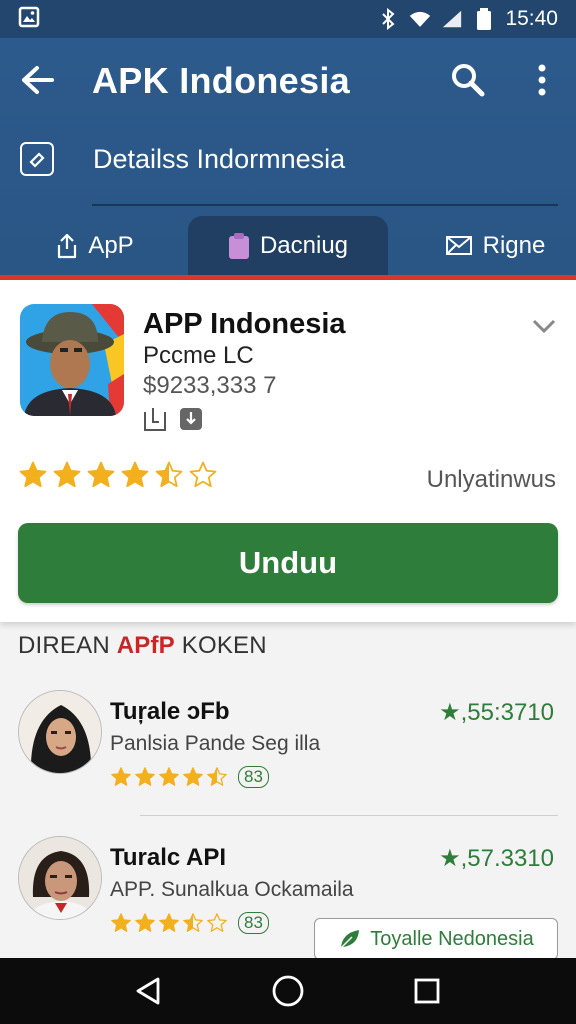 The image size is (576, 1024). I want to click on tab-range: Rigne, so click(495, 246).